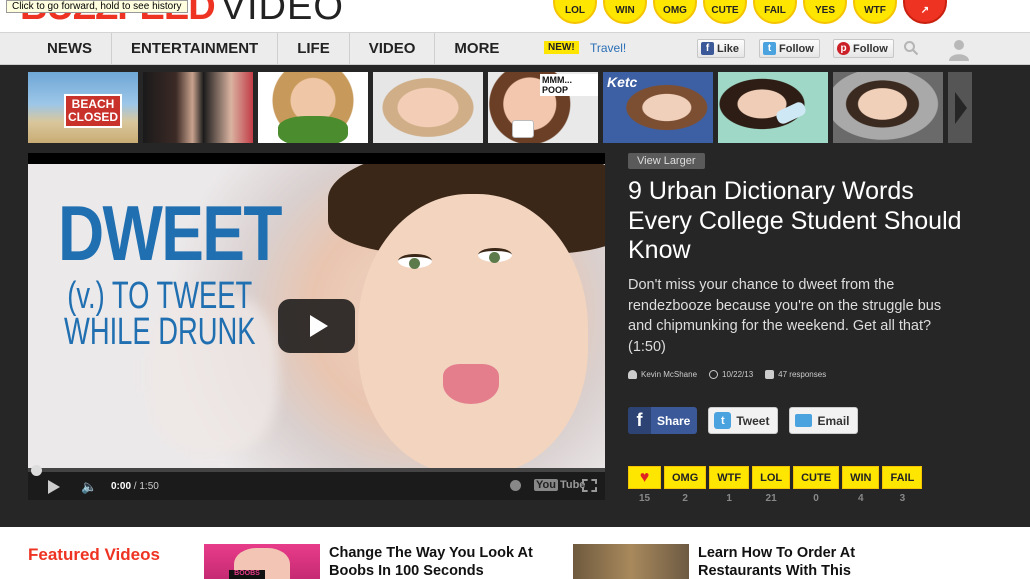 This screenshot has width=1030, height=579. I want to click on nav-life: LIFE, so click(314, 49).